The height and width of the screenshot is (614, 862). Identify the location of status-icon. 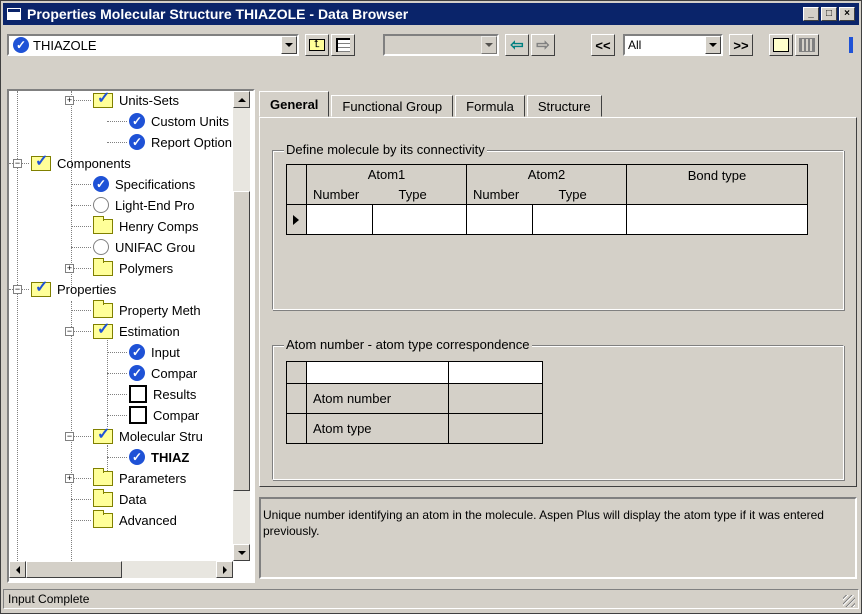
(807, 45).